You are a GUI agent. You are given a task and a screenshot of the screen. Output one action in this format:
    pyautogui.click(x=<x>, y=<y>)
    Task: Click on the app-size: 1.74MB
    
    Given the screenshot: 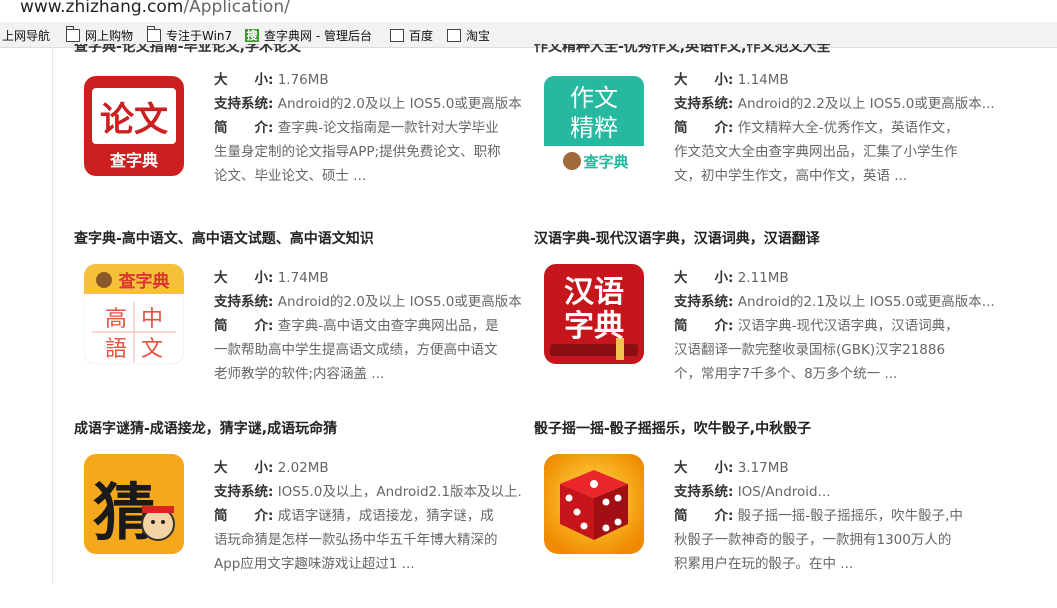 What is the action you would take?
    pyautogui.click(x=303, y=278)
    